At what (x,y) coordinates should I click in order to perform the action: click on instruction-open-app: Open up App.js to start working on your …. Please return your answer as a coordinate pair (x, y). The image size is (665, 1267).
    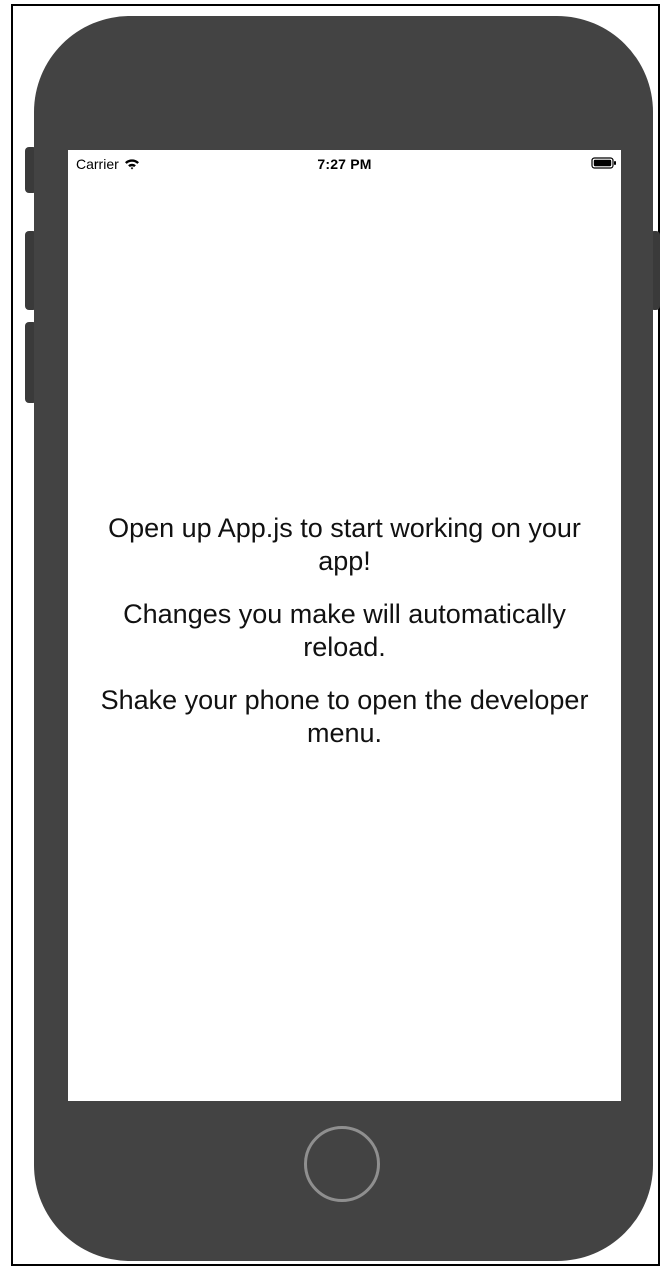
    Looking at the image, I should click on (344, 544).